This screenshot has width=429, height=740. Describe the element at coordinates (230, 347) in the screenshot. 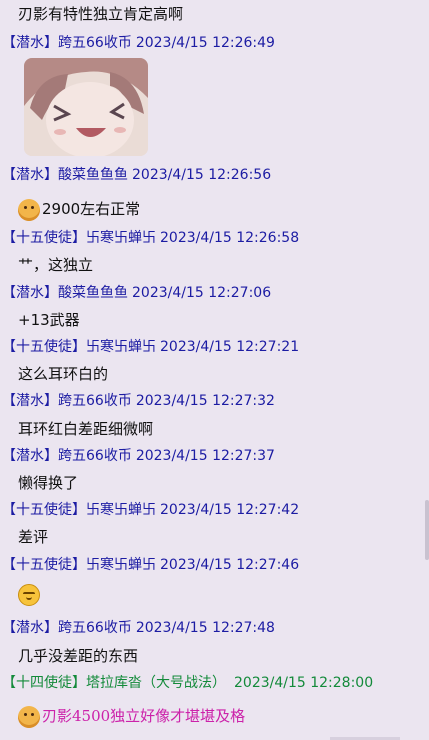

I see `message-time: 2023/4/15 12:27:21` at that location.